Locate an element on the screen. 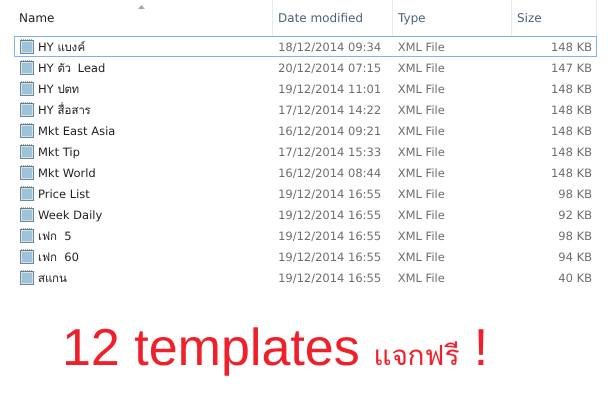  date-cell-text: 16/12/2014 09:21 is located at coordinates (329, 131).